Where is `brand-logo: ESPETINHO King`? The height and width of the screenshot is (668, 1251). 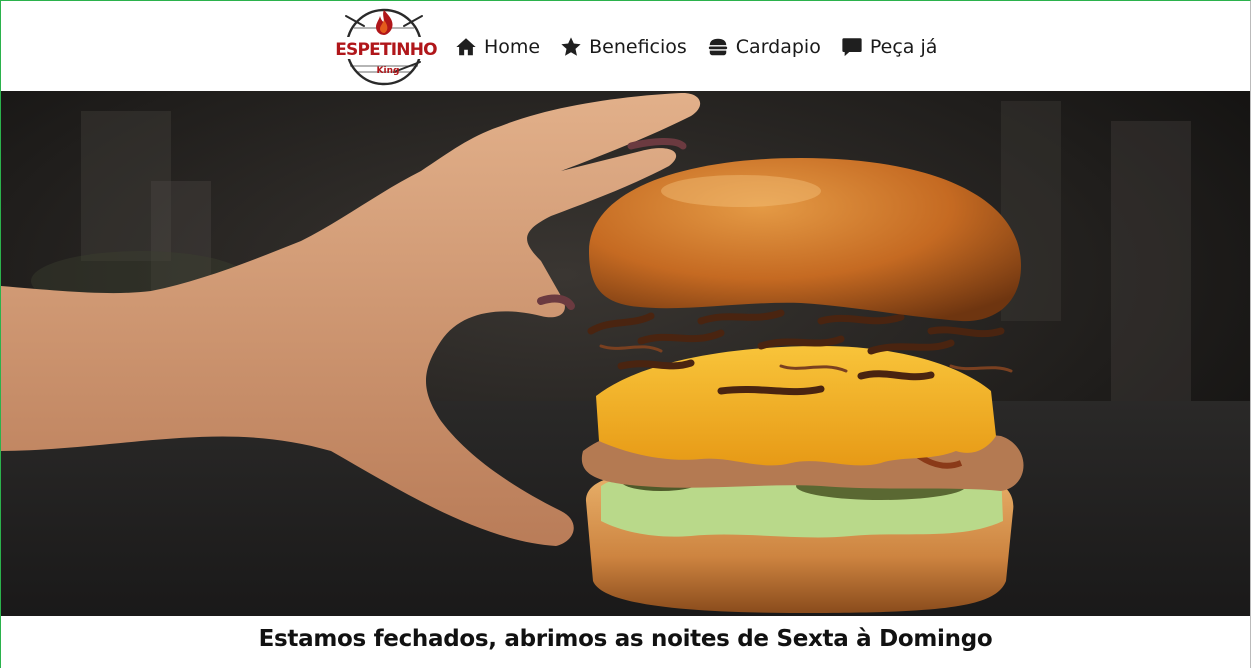
brand-logo: ESPETINHO King is located at coordinates (386, 47).